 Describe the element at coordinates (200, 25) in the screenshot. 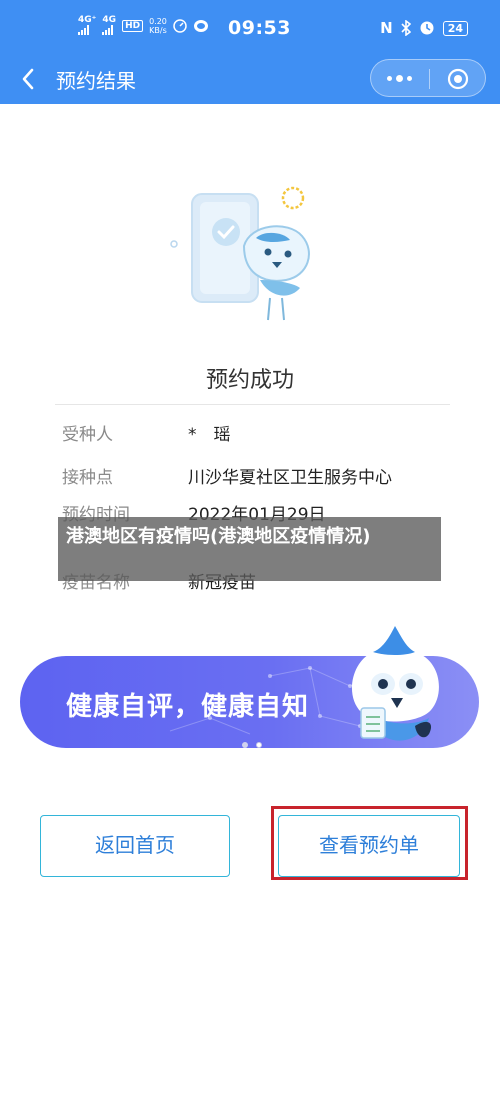

I see `app-notification-icon` at that location.